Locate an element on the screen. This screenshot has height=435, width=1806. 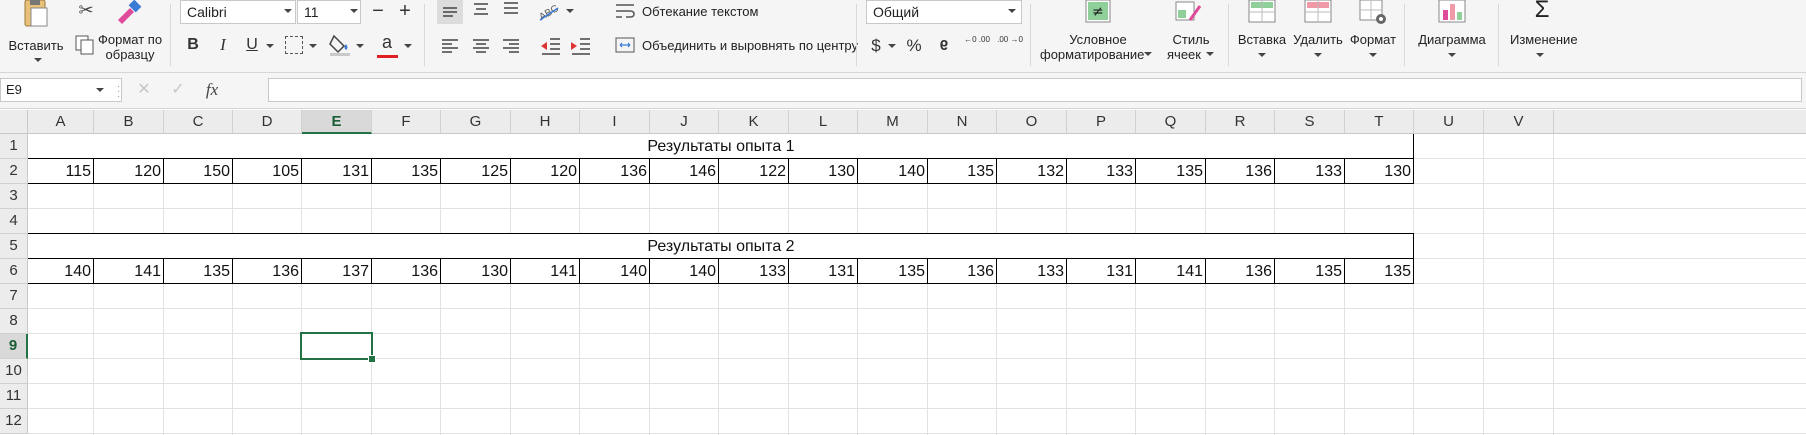
bold-button: B is located at coordinates (193, 45).